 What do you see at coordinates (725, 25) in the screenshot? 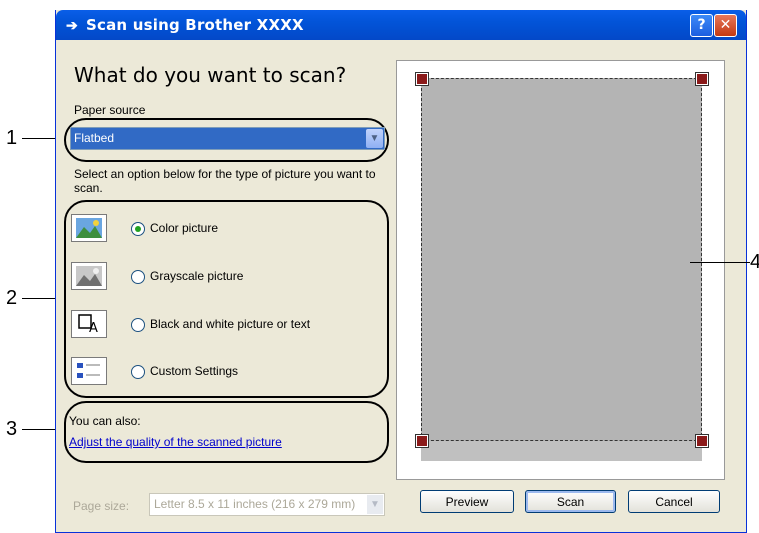
I see `close-button: ✕` at bounding box center [725, 25].